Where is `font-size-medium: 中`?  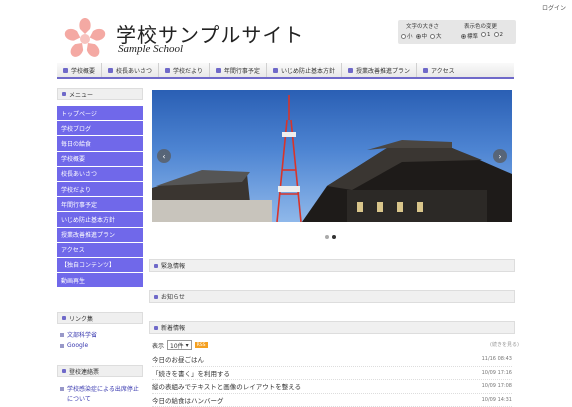
font-size-medium: 中 is located at coordinates (422, 36).